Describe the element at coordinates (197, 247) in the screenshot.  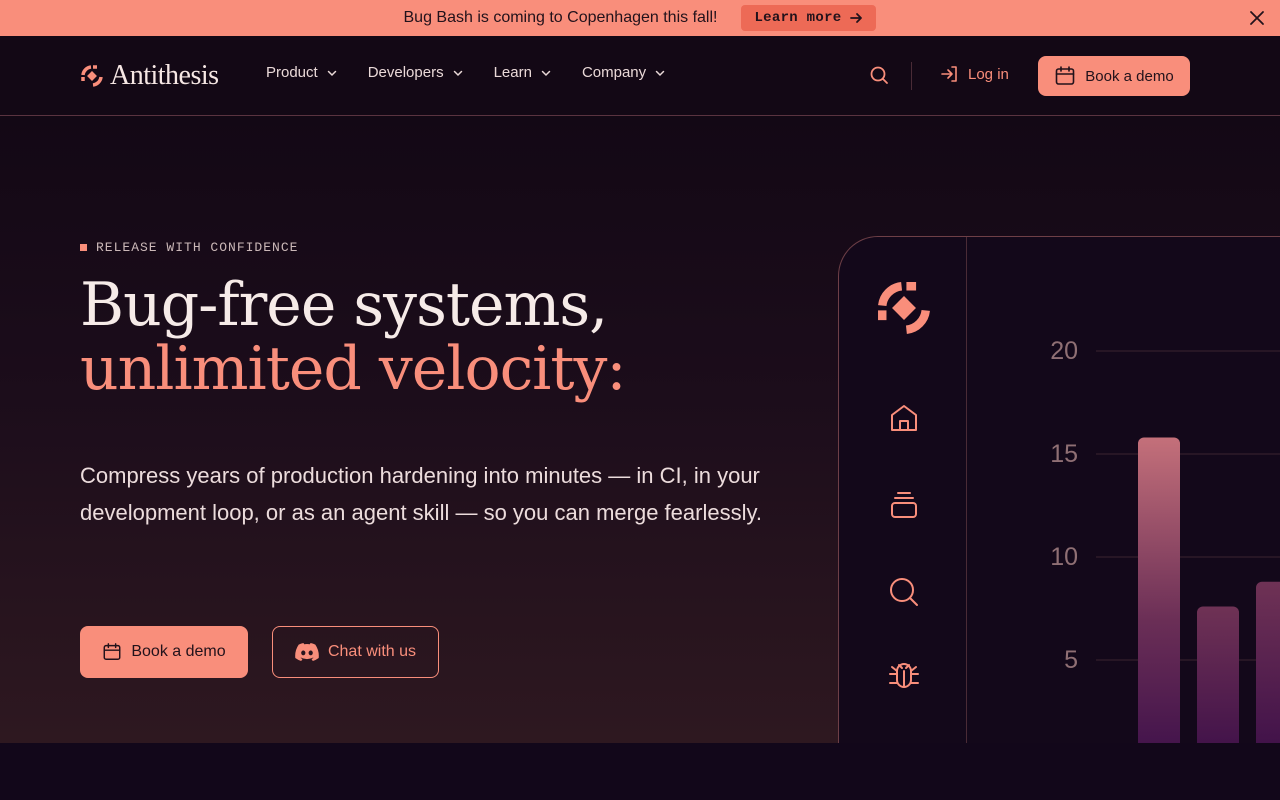
I see `eyebrow-text: RELEASE WITH CONFIDENCE` at that location.